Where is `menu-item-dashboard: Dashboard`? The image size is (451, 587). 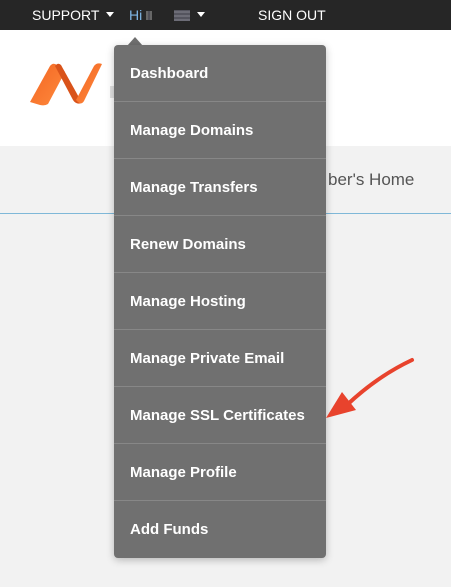 menu-item-dashboard: Dashboard is located at coordinates (220, 73).